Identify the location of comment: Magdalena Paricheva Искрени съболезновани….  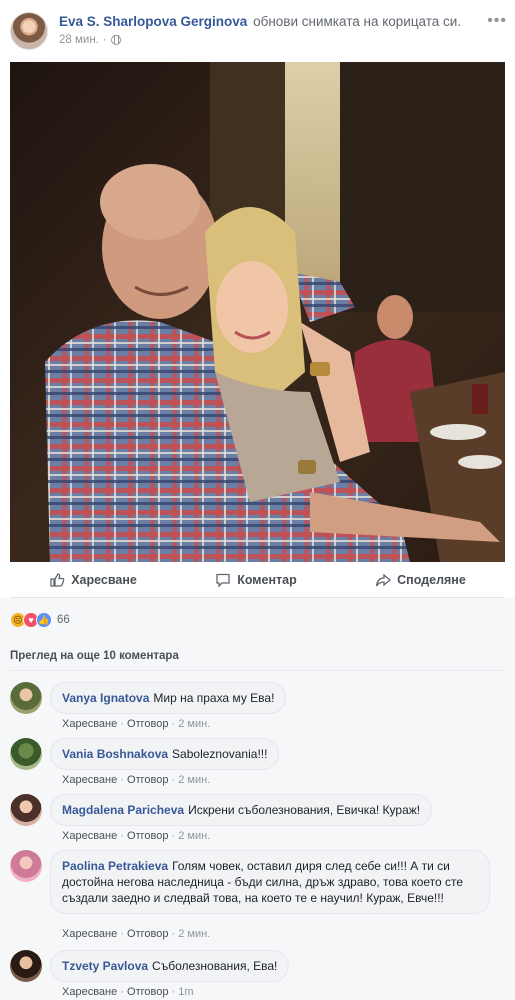
(257, 819).